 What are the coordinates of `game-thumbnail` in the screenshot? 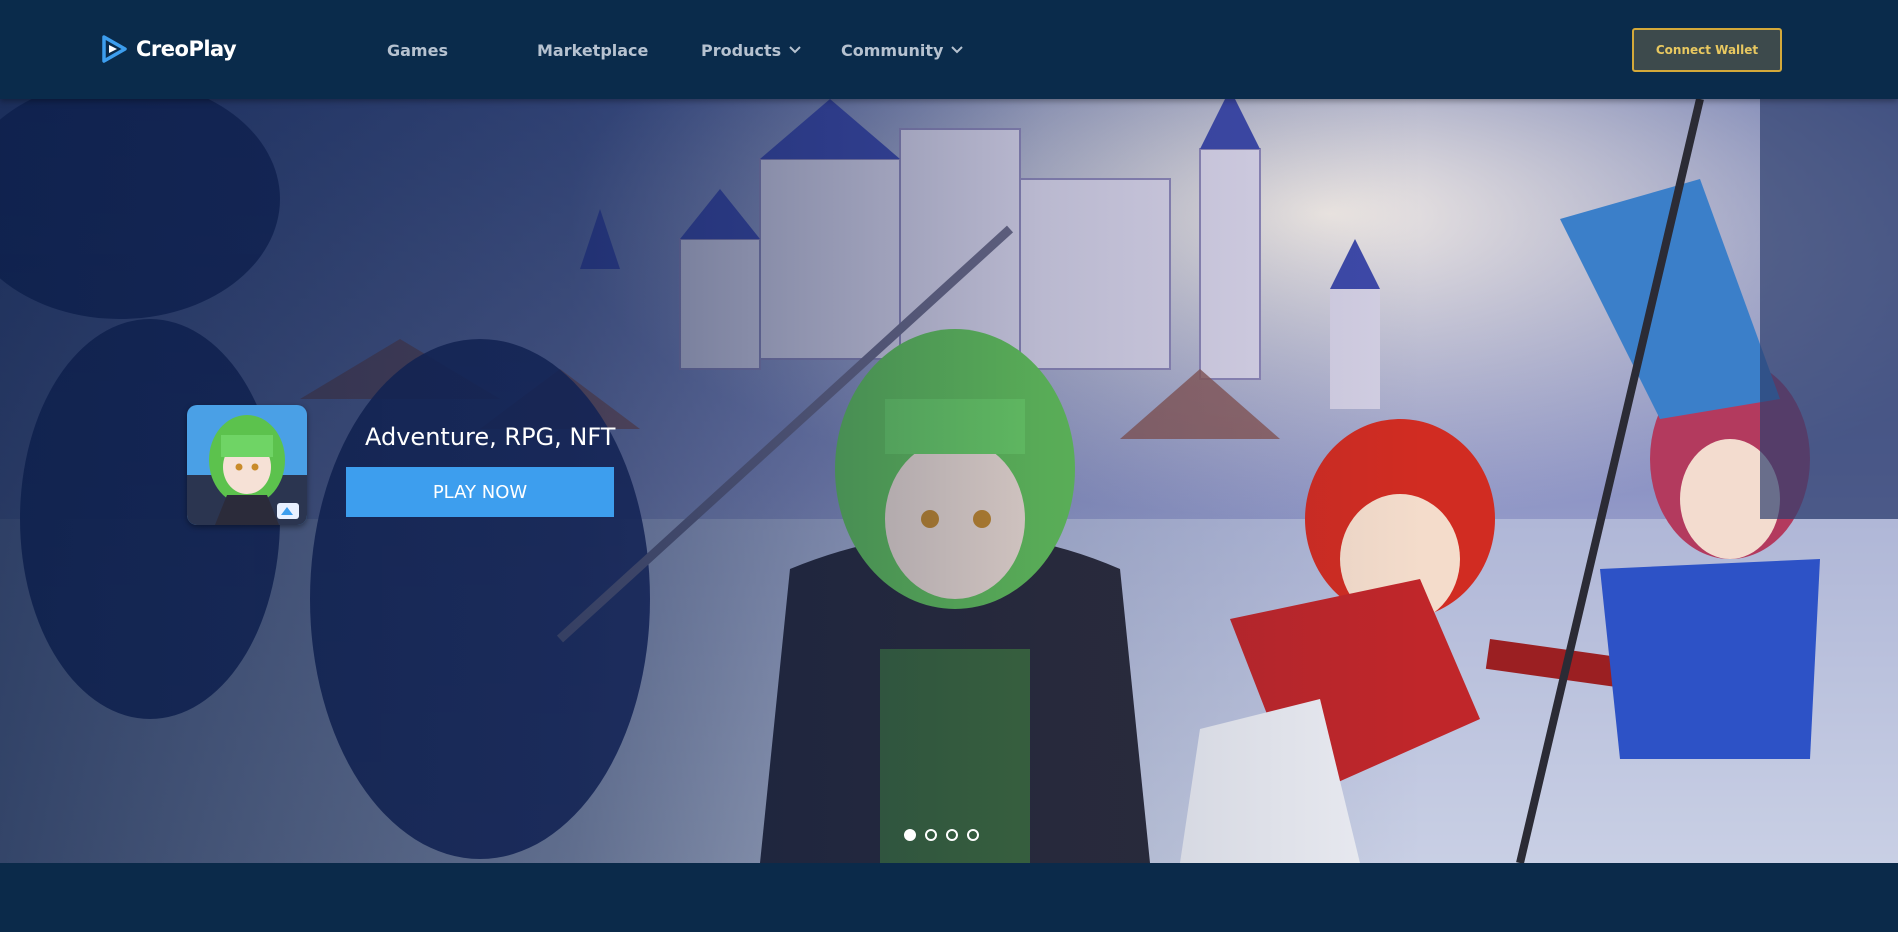 It's located at (247, 465).